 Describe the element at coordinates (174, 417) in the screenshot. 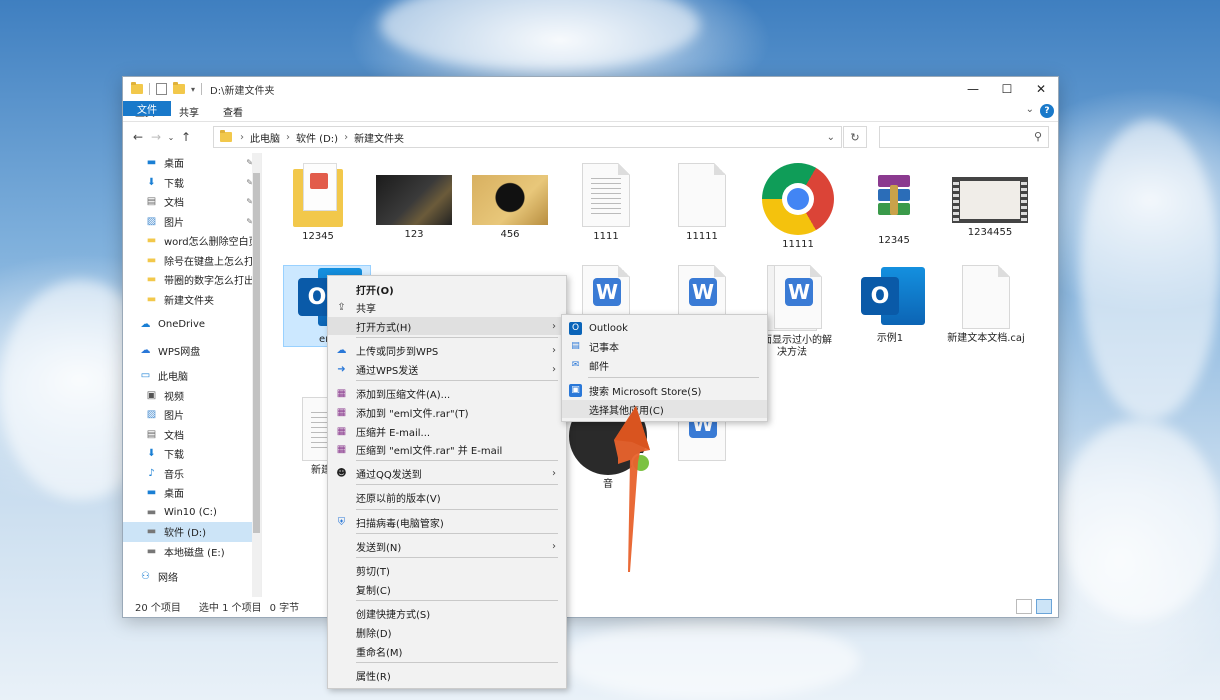

I see `nav-item-label: 图片` at that location.